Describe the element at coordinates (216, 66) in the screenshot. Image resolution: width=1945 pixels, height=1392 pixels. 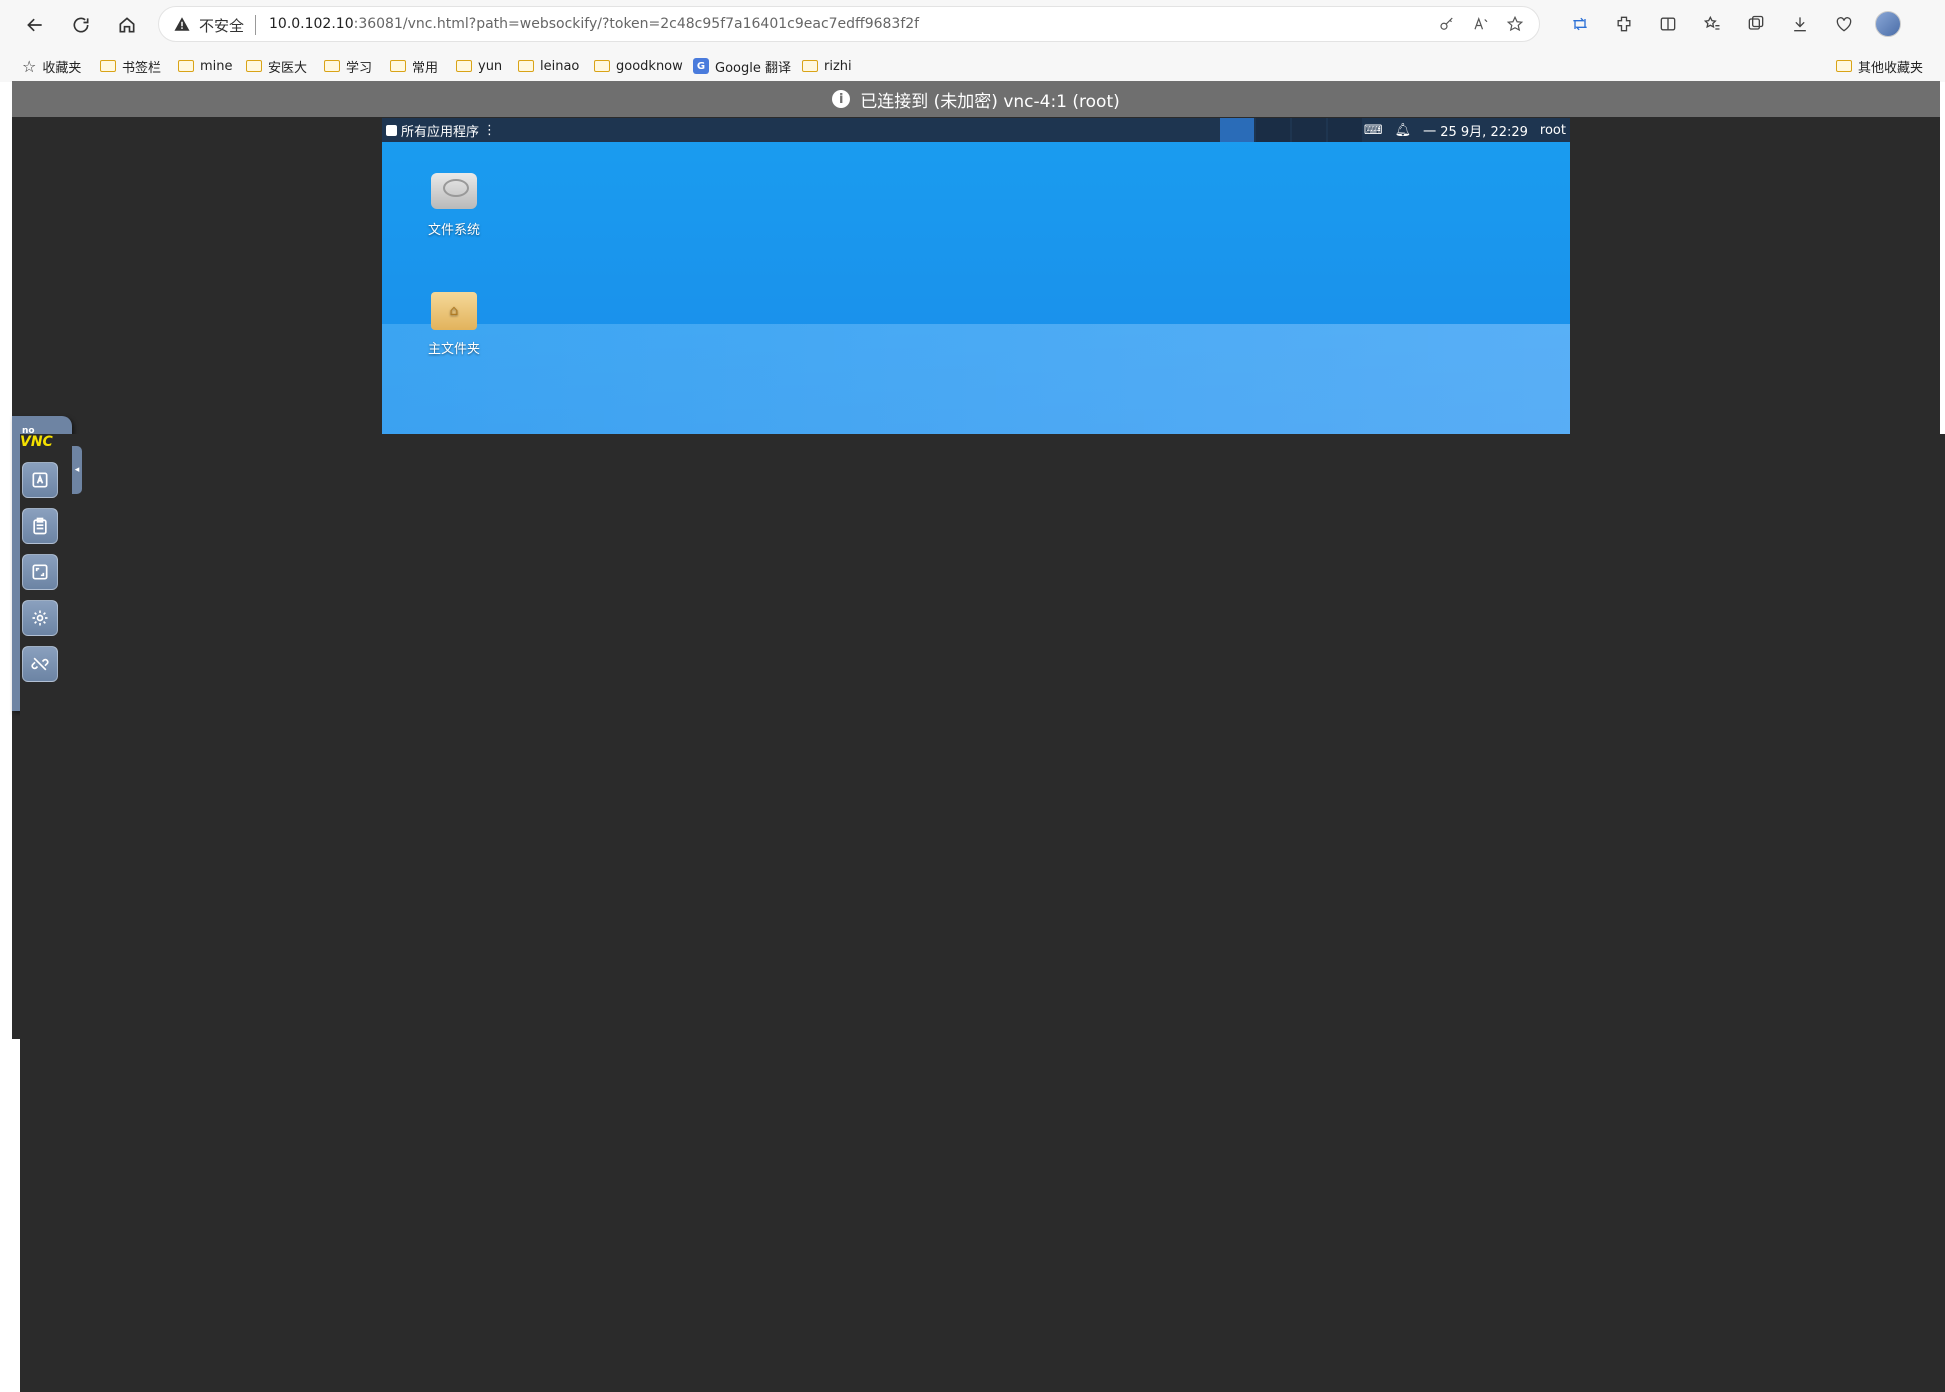
I see `bookmark-label: mine` at that location.